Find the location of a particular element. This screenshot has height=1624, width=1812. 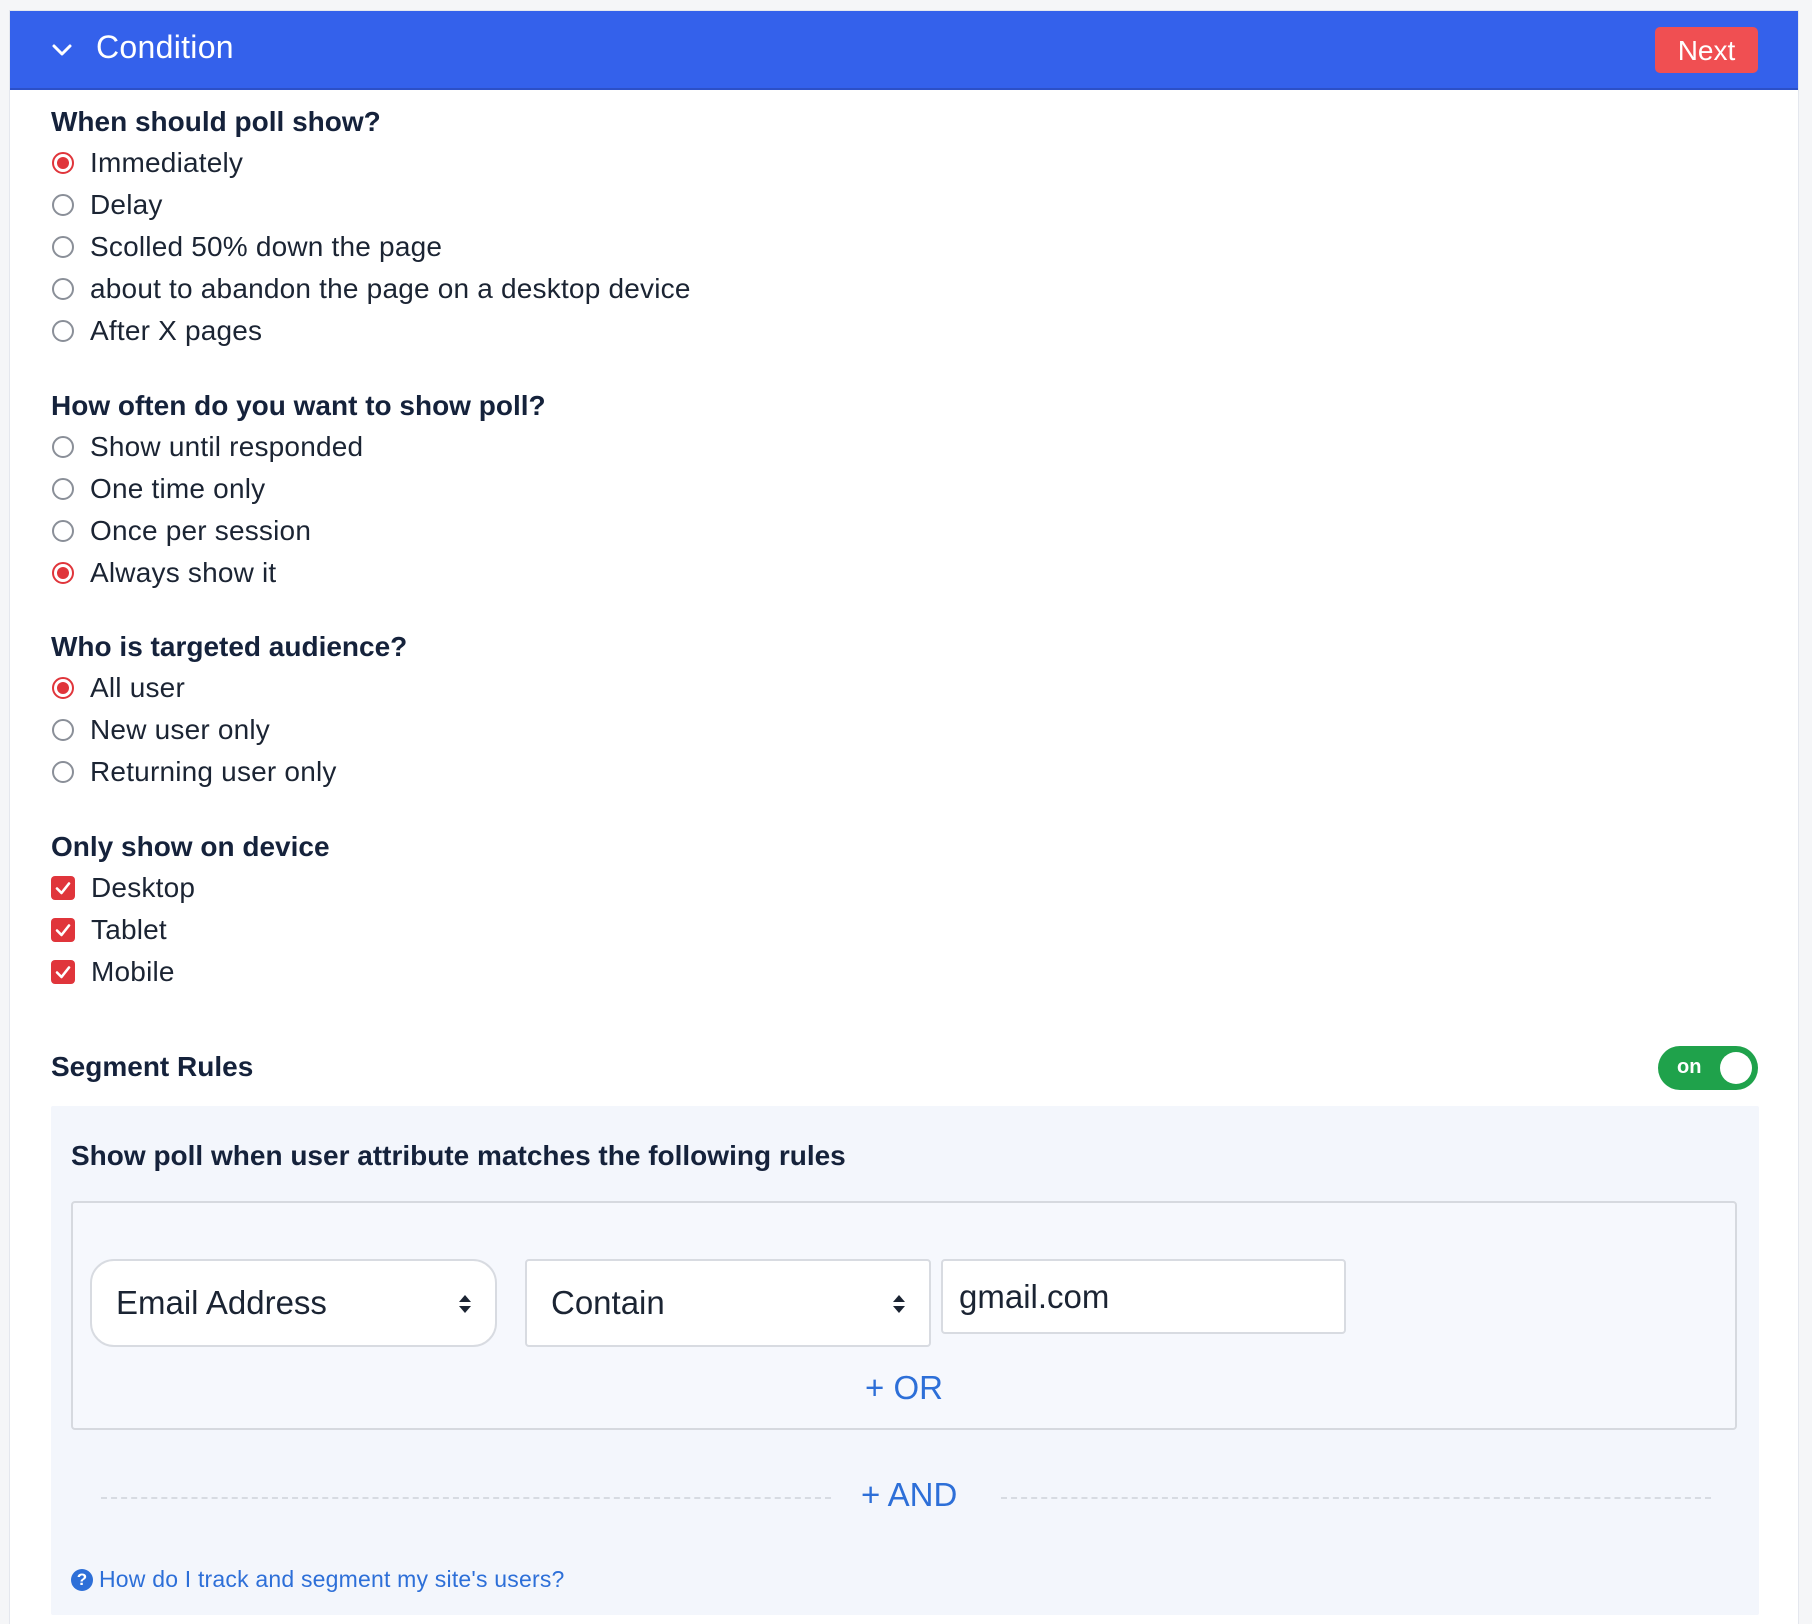

operator-select-value: Contain is located at coordinates (608, 1302).